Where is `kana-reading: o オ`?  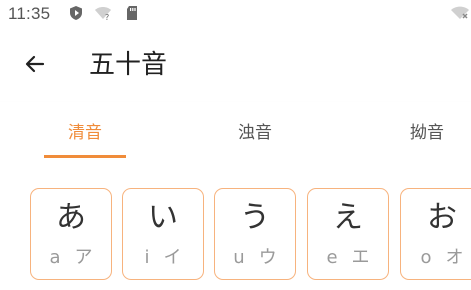
kana-reading: o オ is located at coordinates (436, 258).